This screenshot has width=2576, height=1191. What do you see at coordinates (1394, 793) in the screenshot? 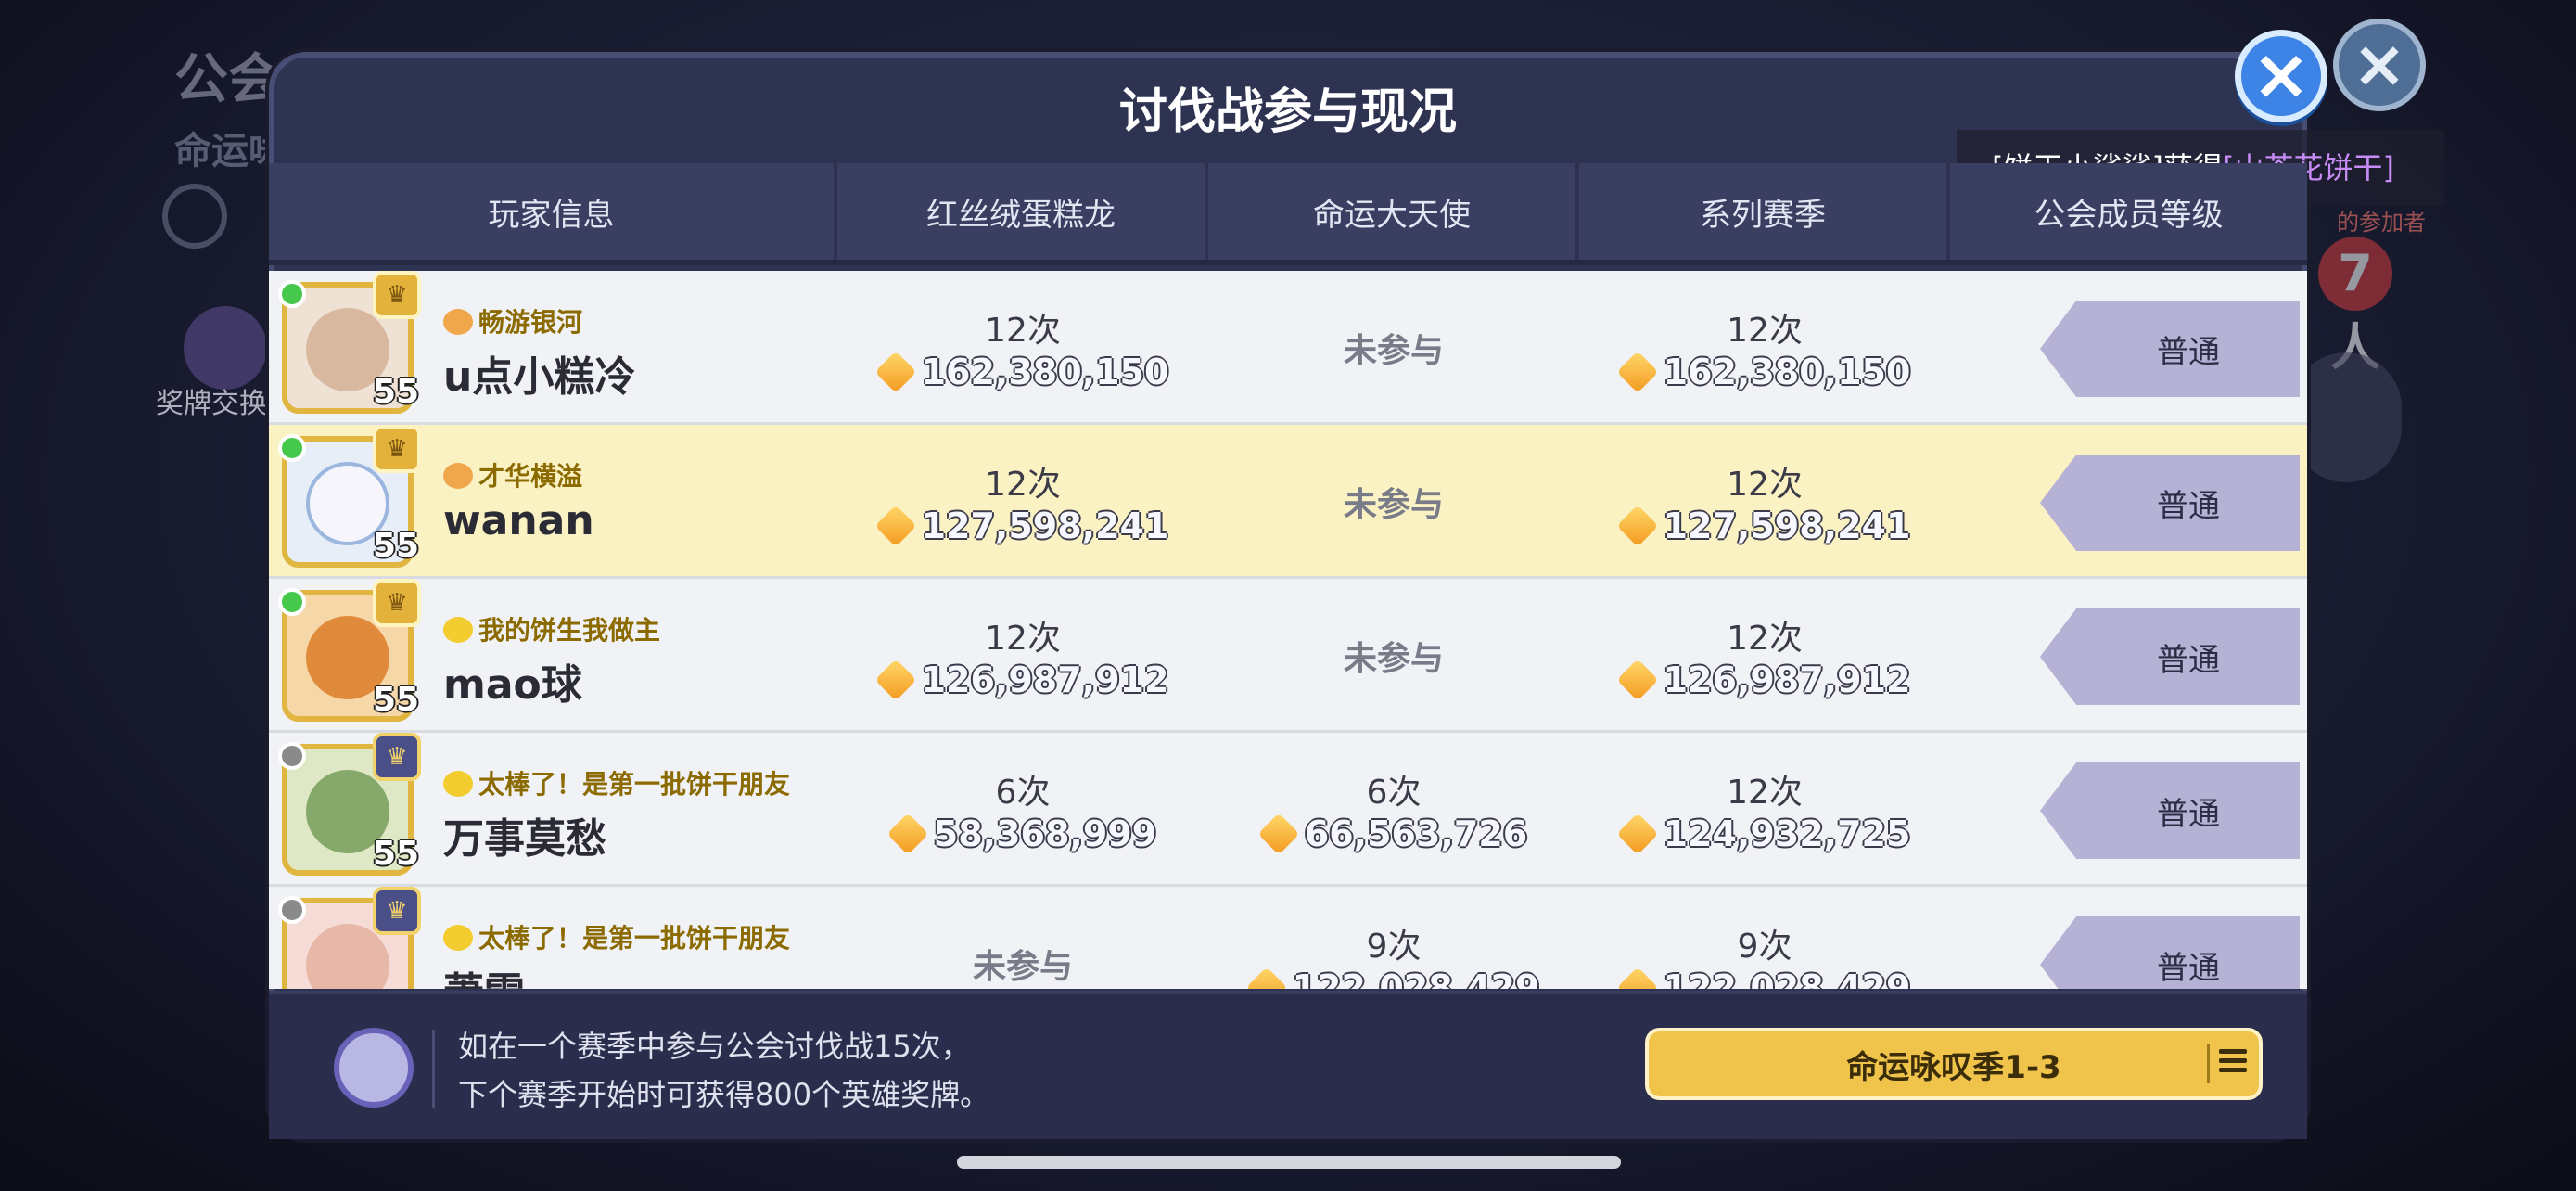
I see `angel-count: 6次` at bounding box center [1394, 793].